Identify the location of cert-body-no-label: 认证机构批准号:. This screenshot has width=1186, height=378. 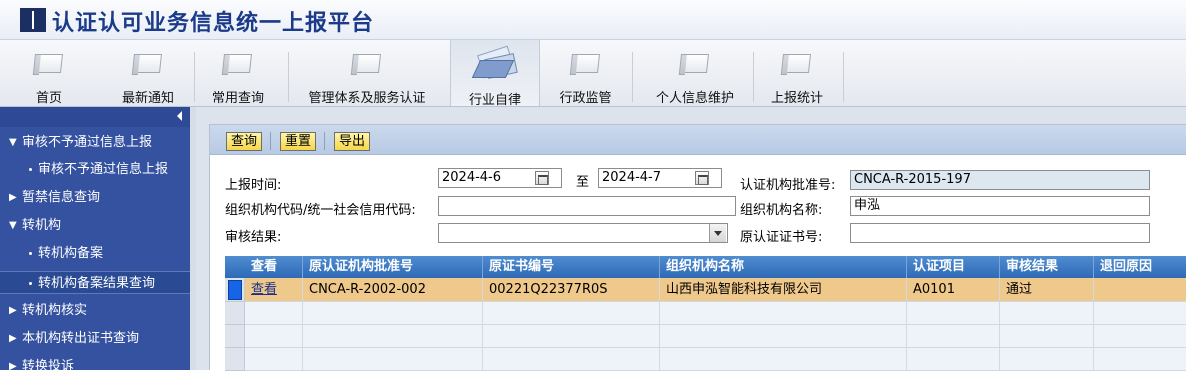
(788, 185).